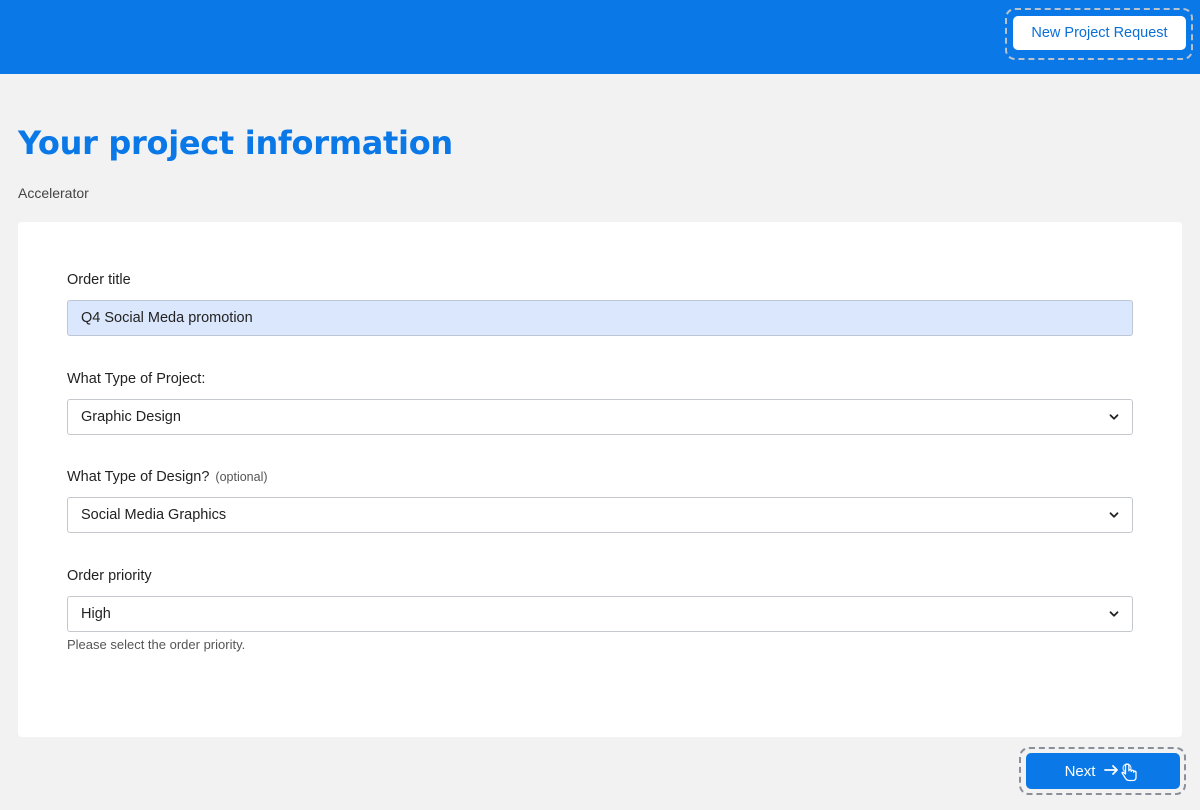  I want to click on design-type-label: What Type of Design? (optional), so click(167, 477).